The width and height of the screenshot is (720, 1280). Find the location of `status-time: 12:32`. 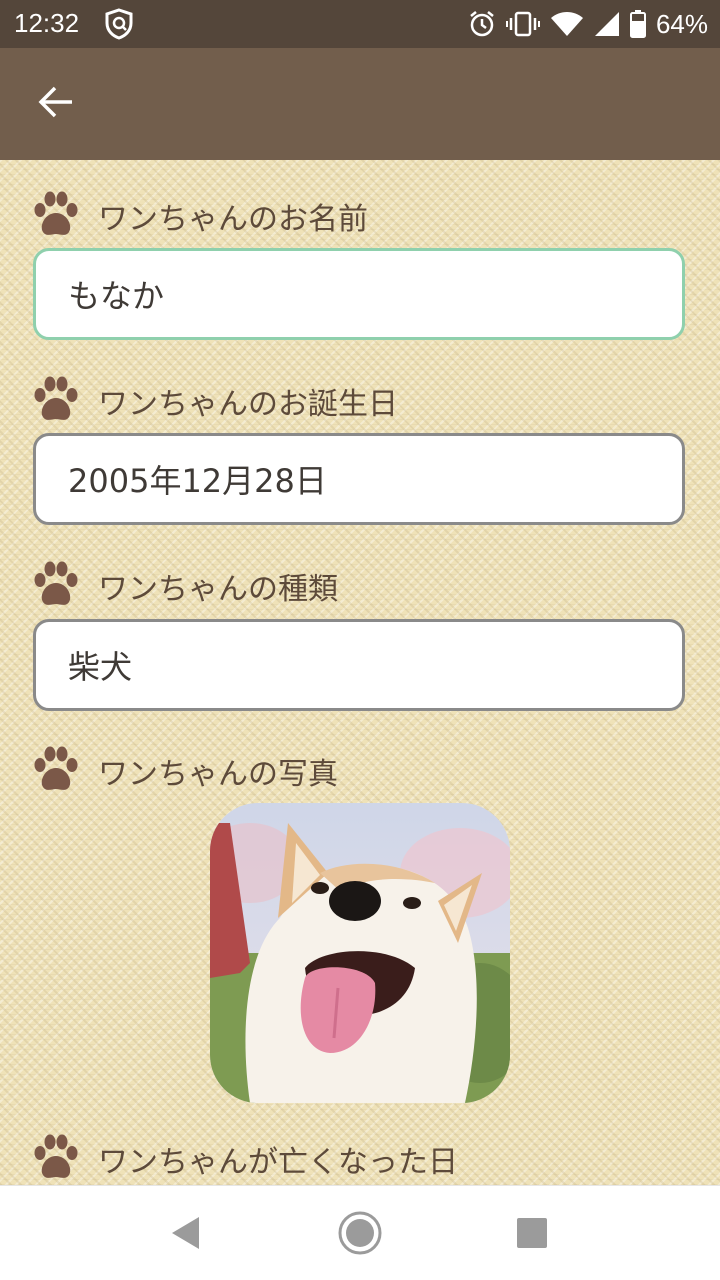

status-time: 12:32 is located at coordinates (47, 23).